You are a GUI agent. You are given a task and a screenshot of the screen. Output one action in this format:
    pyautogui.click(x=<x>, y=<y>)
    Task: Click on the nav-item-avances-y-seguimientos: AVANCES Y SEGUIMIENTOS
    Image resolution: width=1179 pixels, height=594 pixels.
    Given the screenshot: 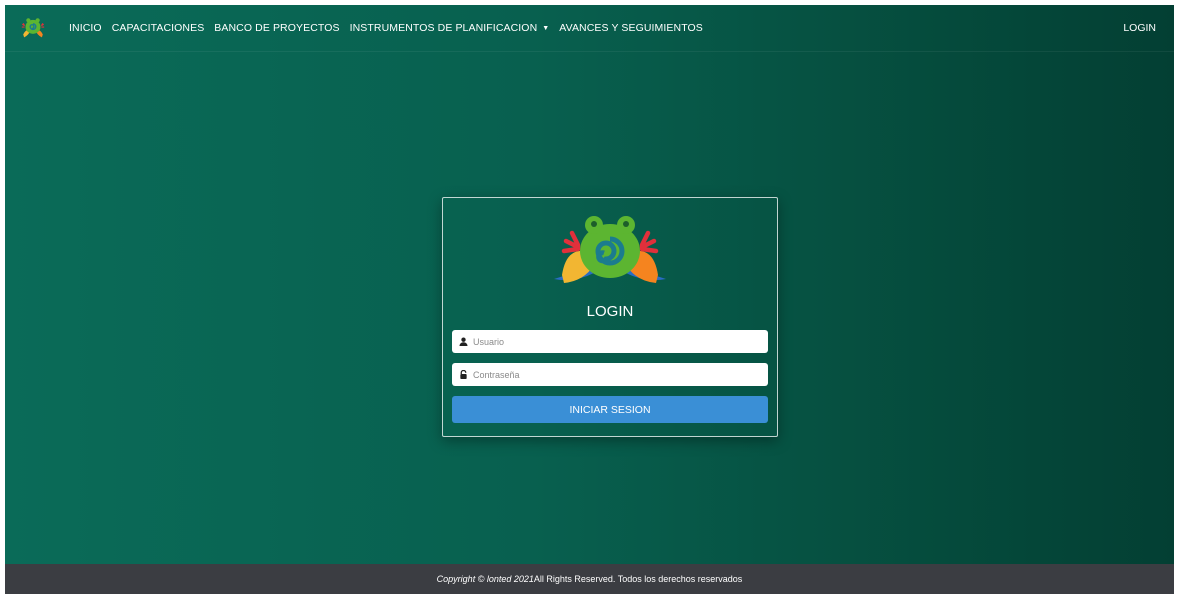 What is the action you would take?
    pyautogui.click(x=631, y=28)
    